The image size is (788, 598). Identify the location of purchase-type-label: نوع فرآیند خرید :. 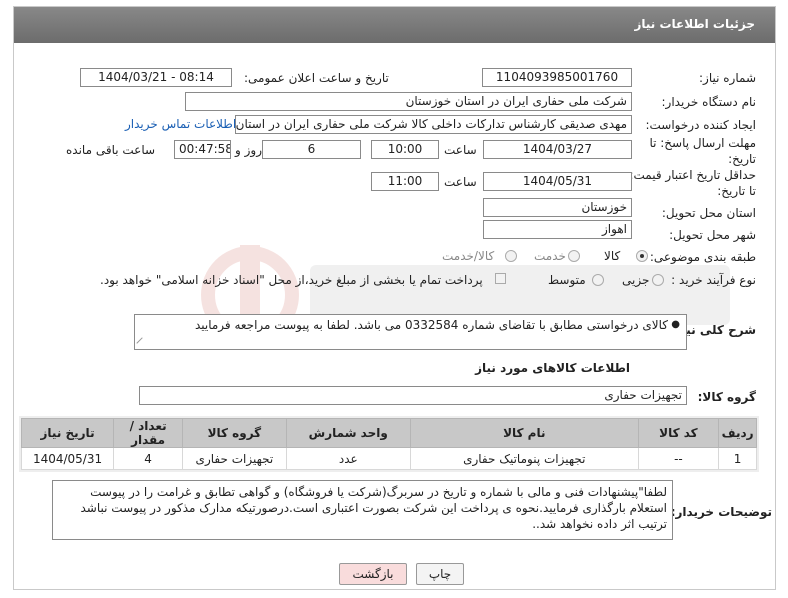
(713, 280).